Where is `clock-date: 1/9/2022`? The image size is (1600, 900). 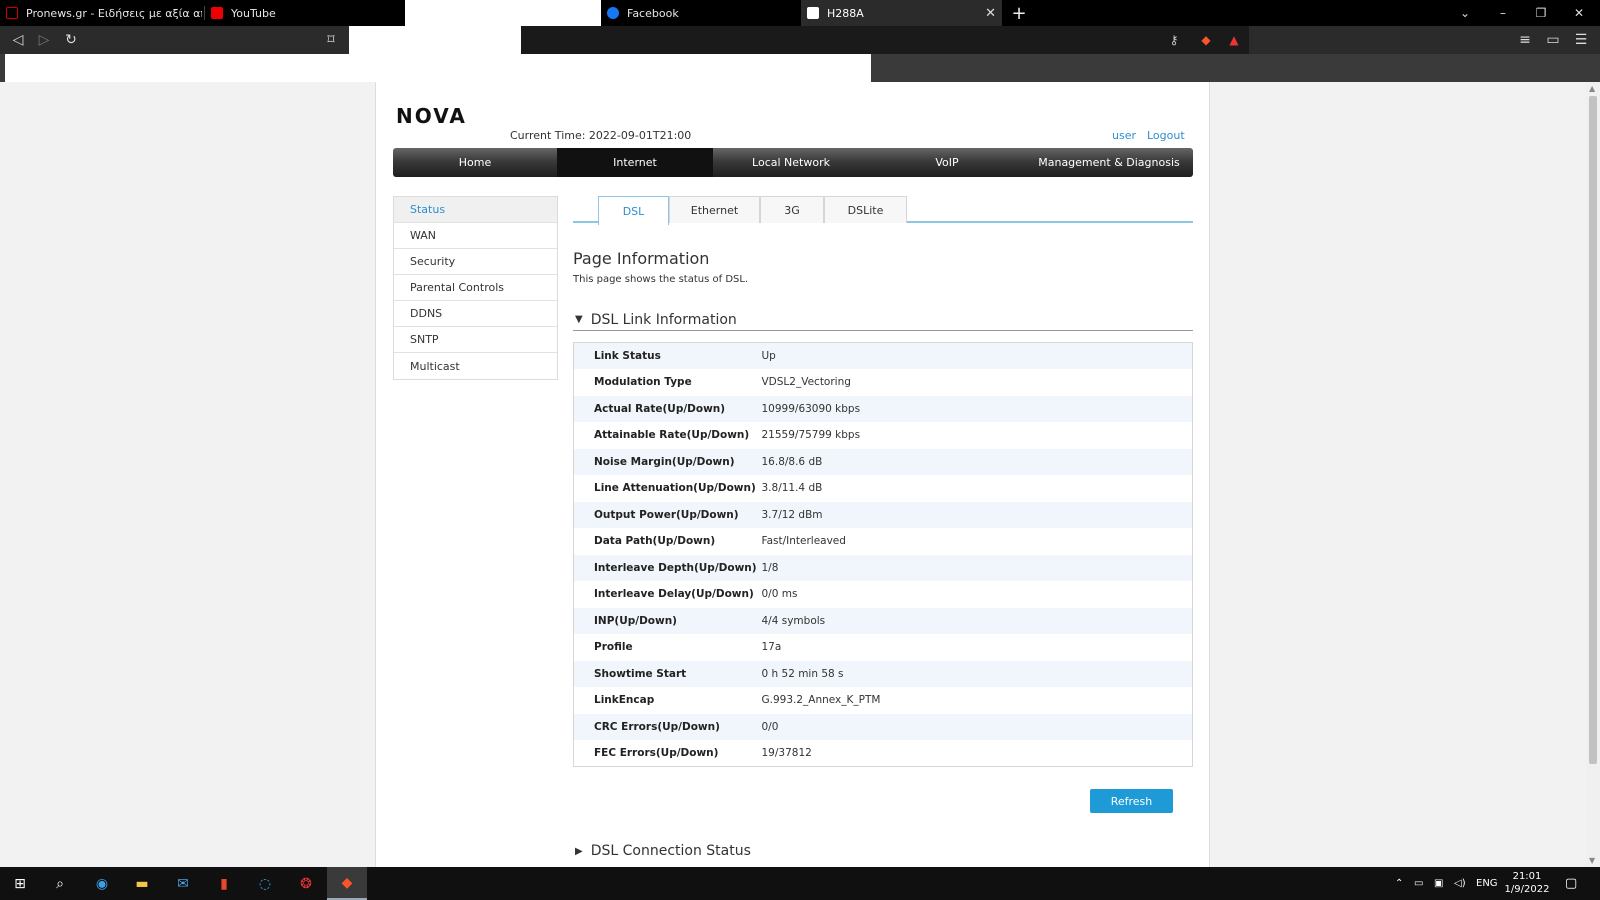 clock-date: 1/9/2022 is located at coordinates (1527, 889).